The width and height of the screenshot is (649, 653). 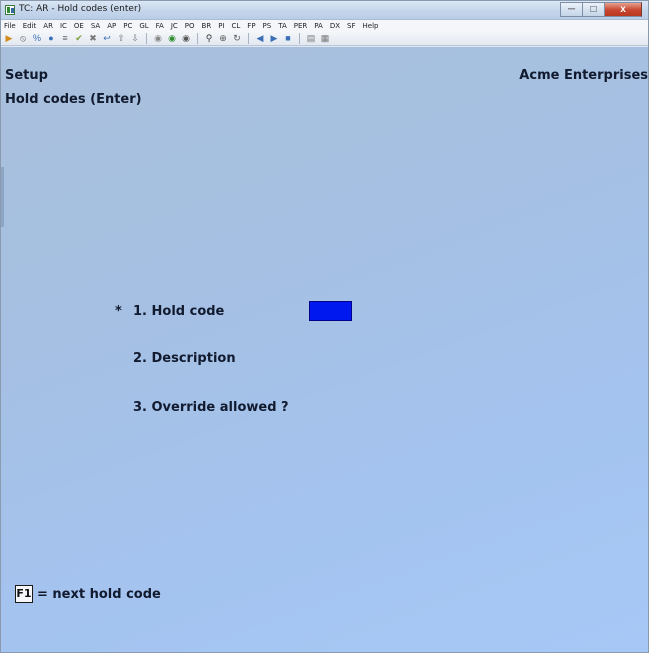 I want to click on maximize-button: □, so click(x=593, y=9).